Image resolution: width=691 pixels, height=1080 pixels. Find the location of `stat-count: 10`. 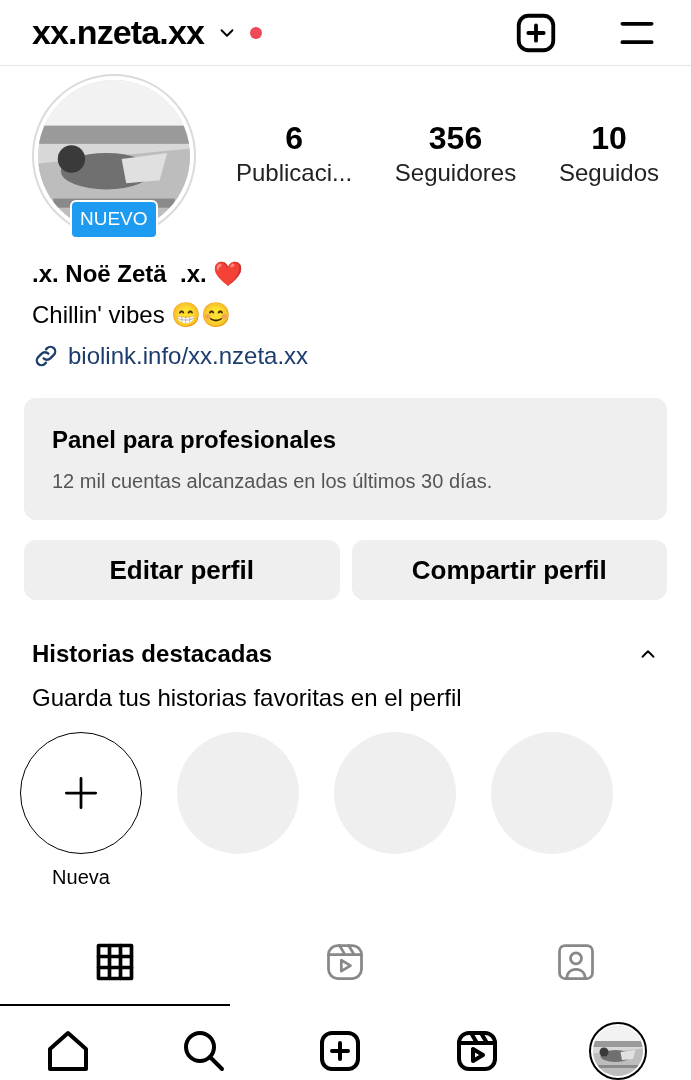

stat-count: 10 is located at coordinates (609, 138).